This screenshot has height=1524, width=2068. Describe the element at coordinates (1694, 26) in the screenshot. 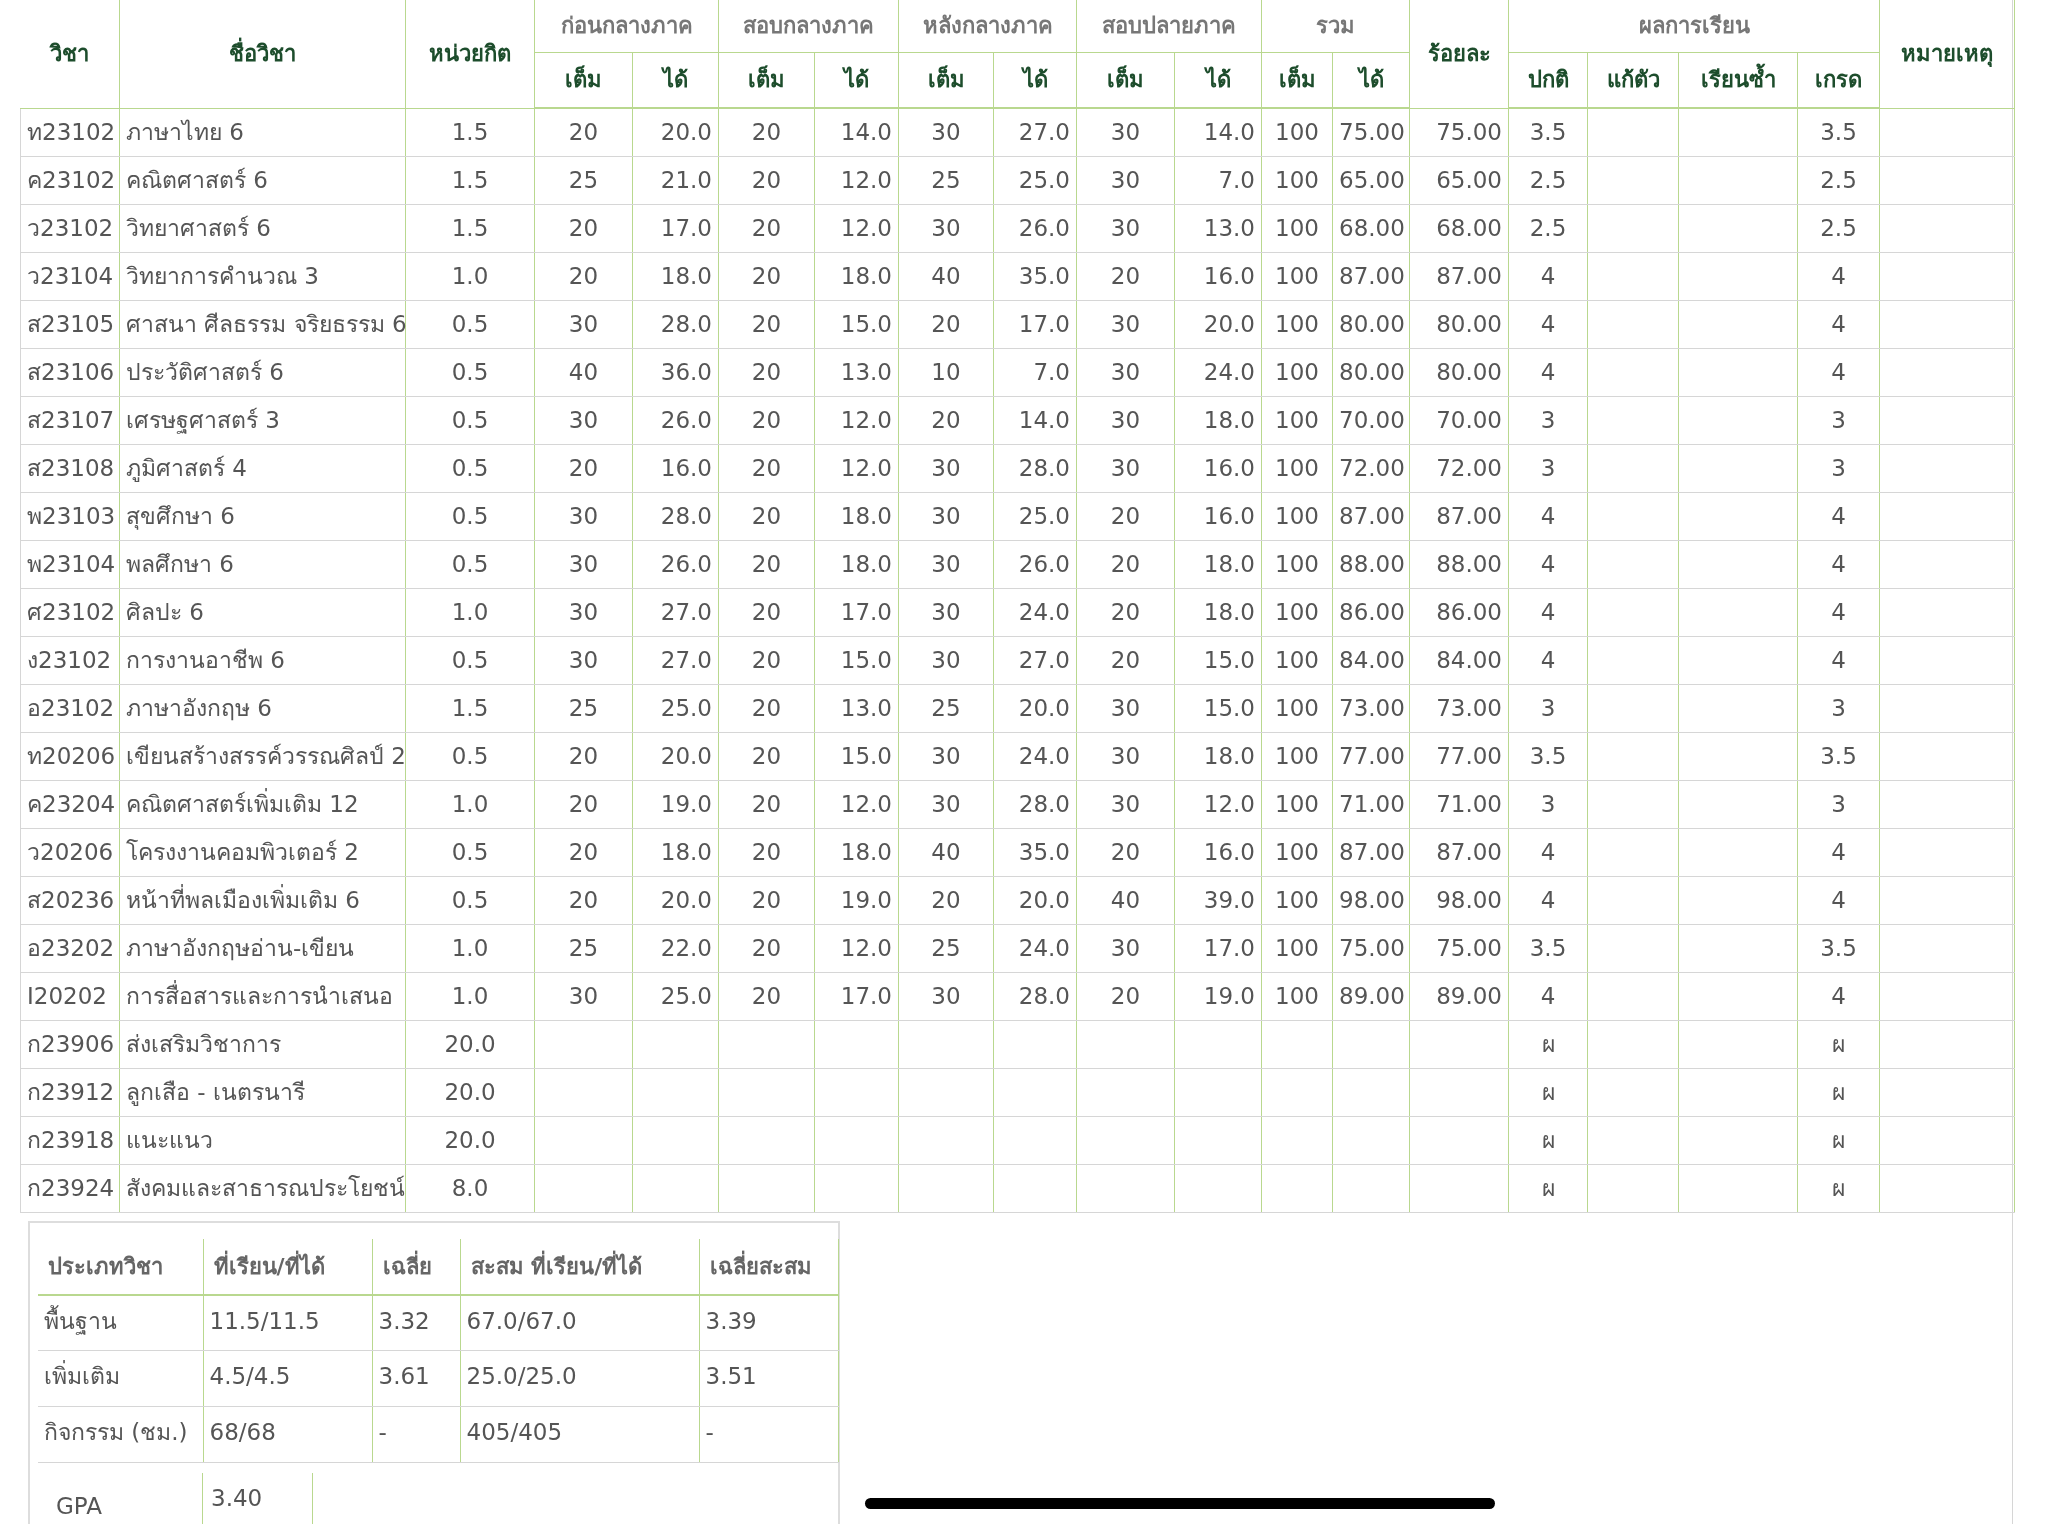

I see `column-header: ผลการเรียน` at that location.